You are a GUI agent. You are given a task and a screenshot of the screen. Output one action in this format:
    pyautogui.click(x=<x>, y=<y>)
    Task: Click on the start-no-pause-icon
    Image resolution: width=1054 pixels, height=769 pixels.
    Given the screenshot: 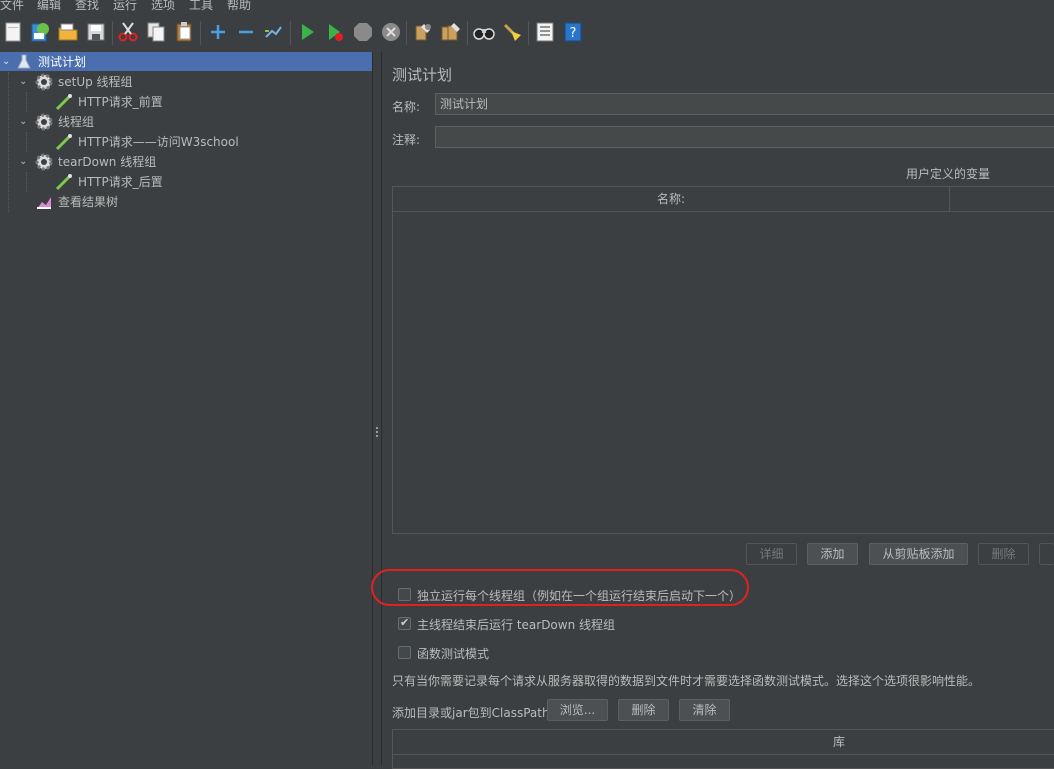 What is the action you would take?
    pyautogui.click(x=335, y=32)
    